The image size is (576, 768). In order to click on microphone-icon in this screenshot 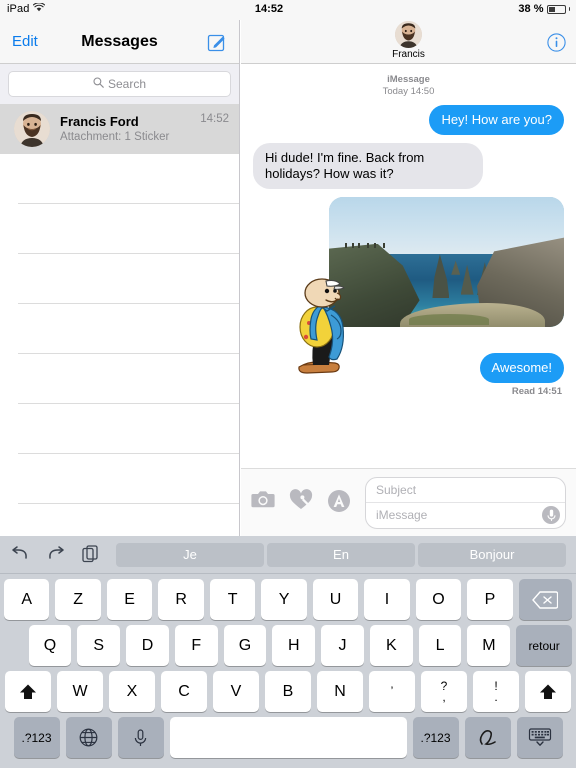, I will do `click(551, 515)`.